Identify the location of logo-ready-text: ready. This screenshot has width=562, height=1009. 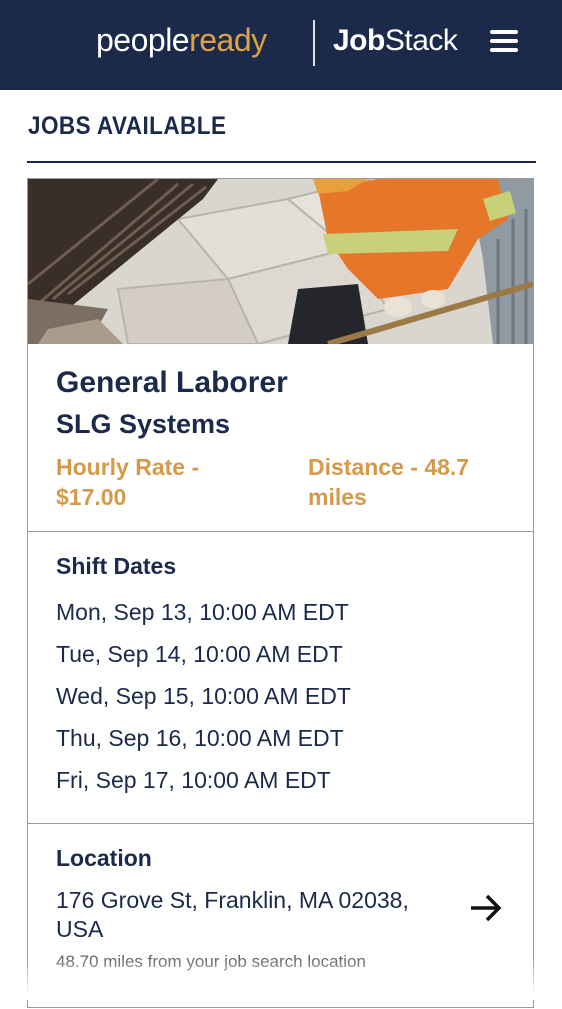
(228, 40).